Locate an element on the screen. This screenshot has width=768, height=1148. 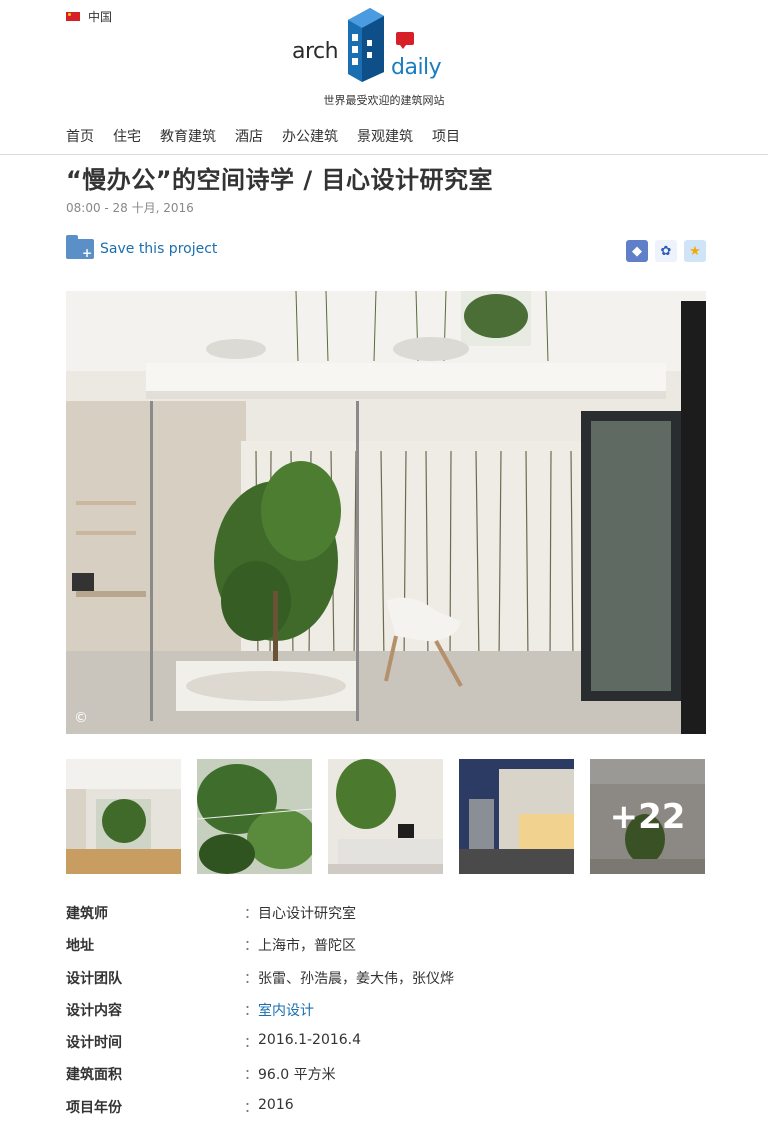
spec-key: 地址 is located at coordinates (80, 946).